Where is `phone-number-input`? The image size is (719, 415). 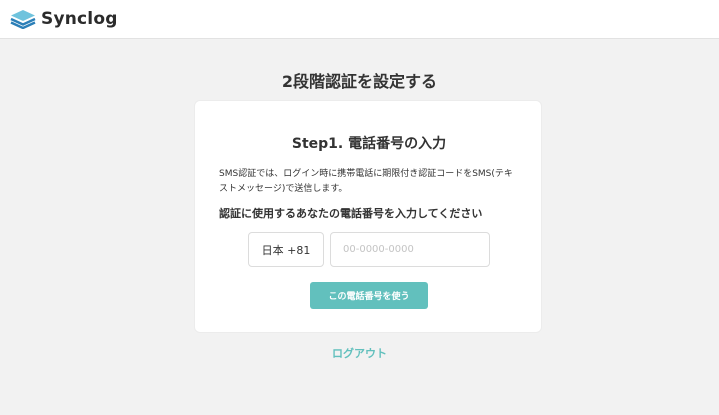
phone-number-input is located at coordinates (410, 249).